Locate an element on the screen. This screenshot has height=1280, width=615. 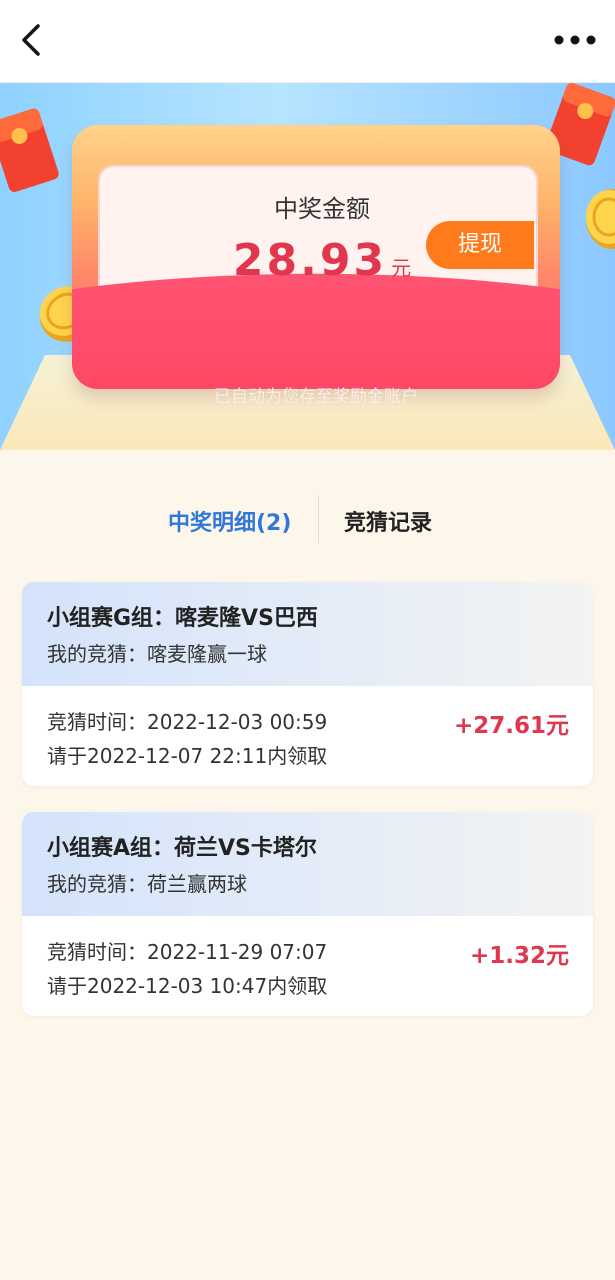
tab-bar: 中奖明细(2) 竞猜记录 is located at coordinates (307, 520).